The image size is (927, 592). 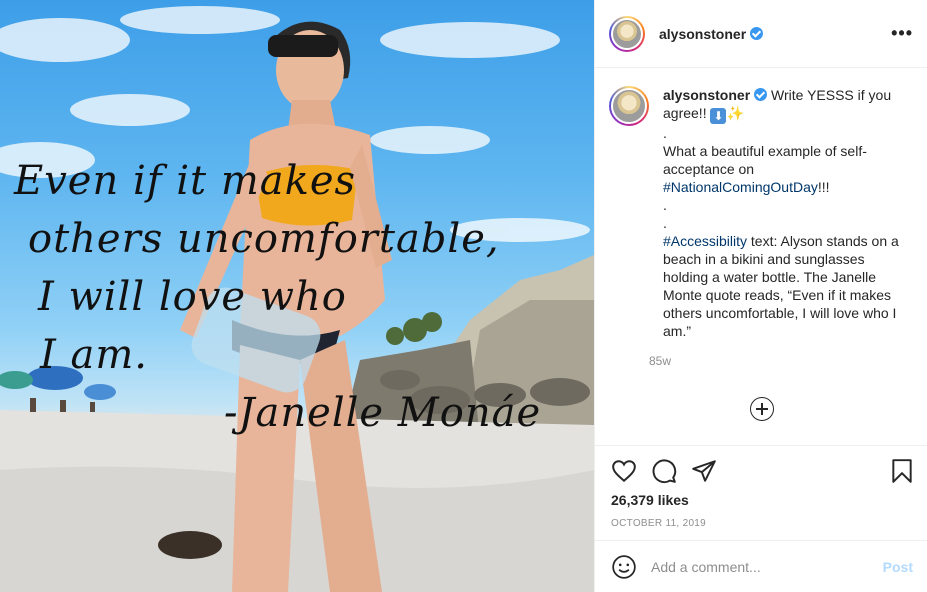 What do you see at coordinates (762, 409) in the screenshot?
I see `load-more-comments-plus-circle-icon` at bounding box center [762, 409].